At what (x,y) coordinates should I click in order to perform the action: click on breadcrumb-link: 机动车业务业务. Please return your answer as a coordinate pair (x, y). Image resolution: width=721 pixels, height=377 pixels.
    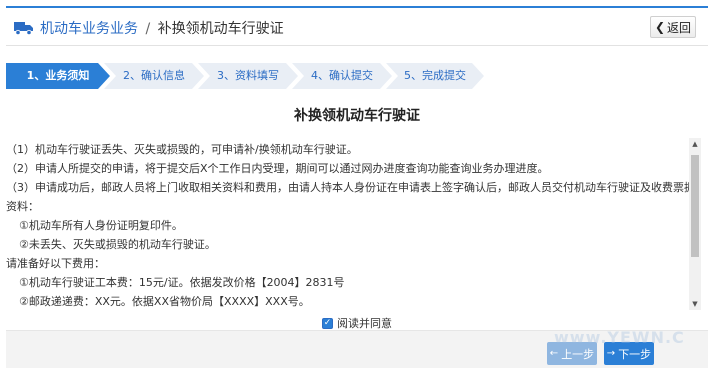
    Looking at the image, I should click on (89, 29).